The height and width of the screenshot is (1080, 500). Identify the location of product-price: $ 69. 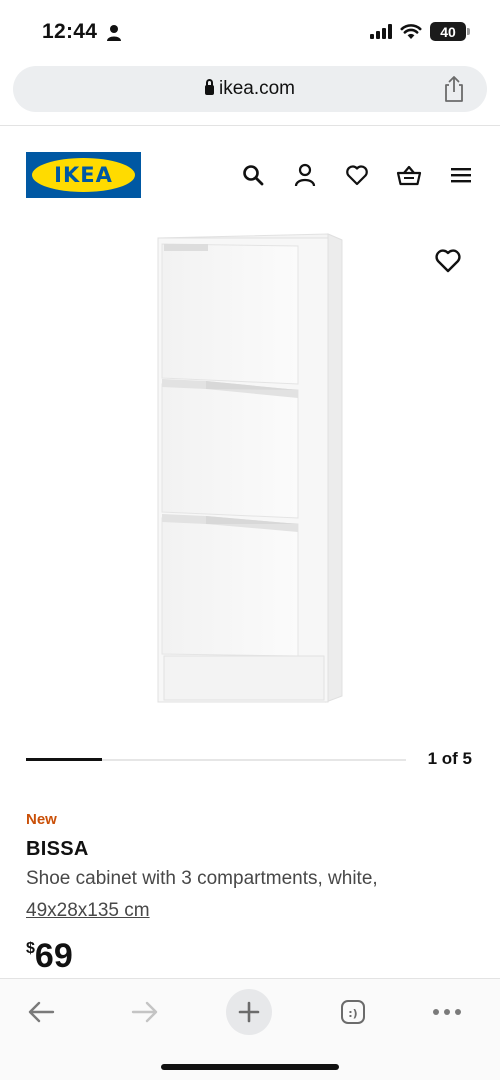
(49, 956).